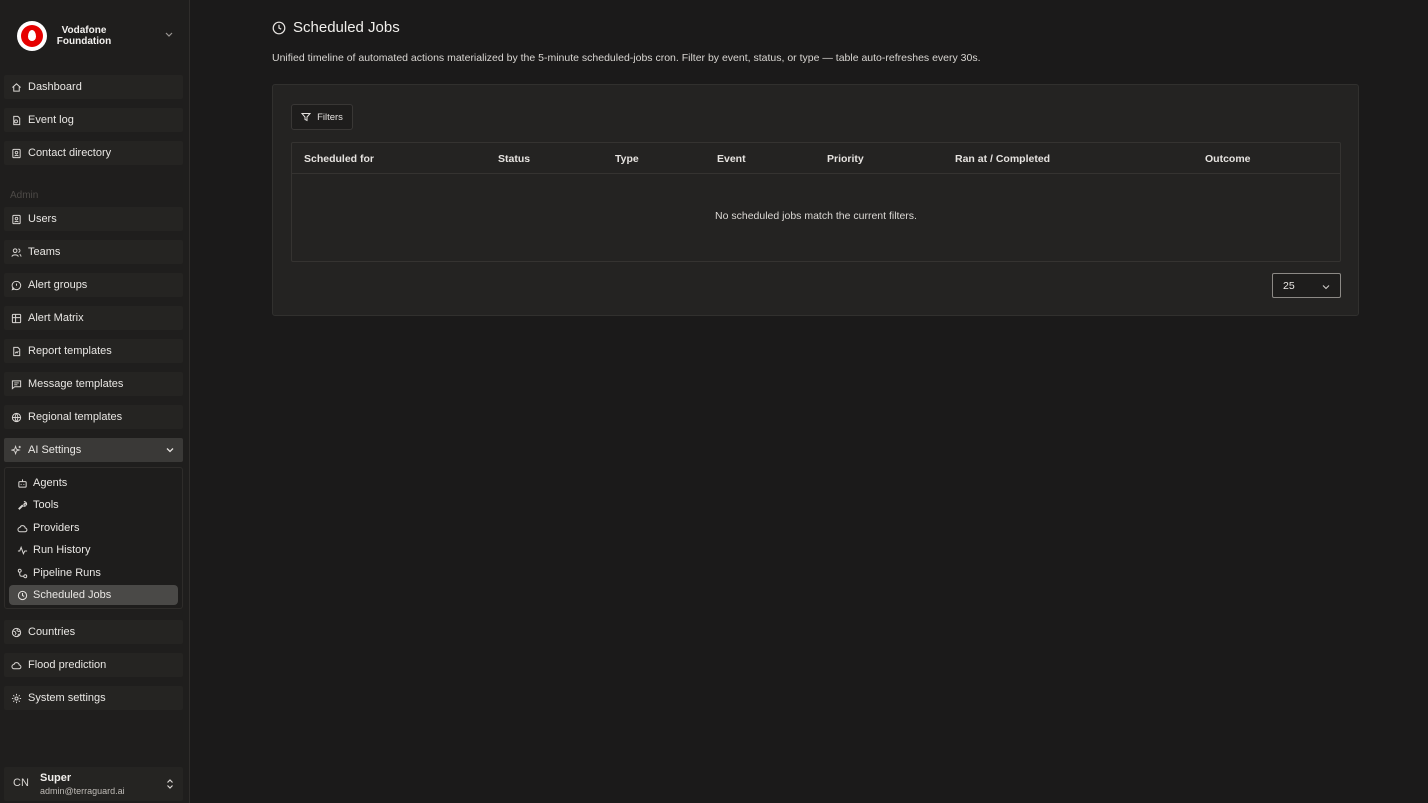  I want to click on sidebar-item-report-templates: Report templates, so click(93, 351).